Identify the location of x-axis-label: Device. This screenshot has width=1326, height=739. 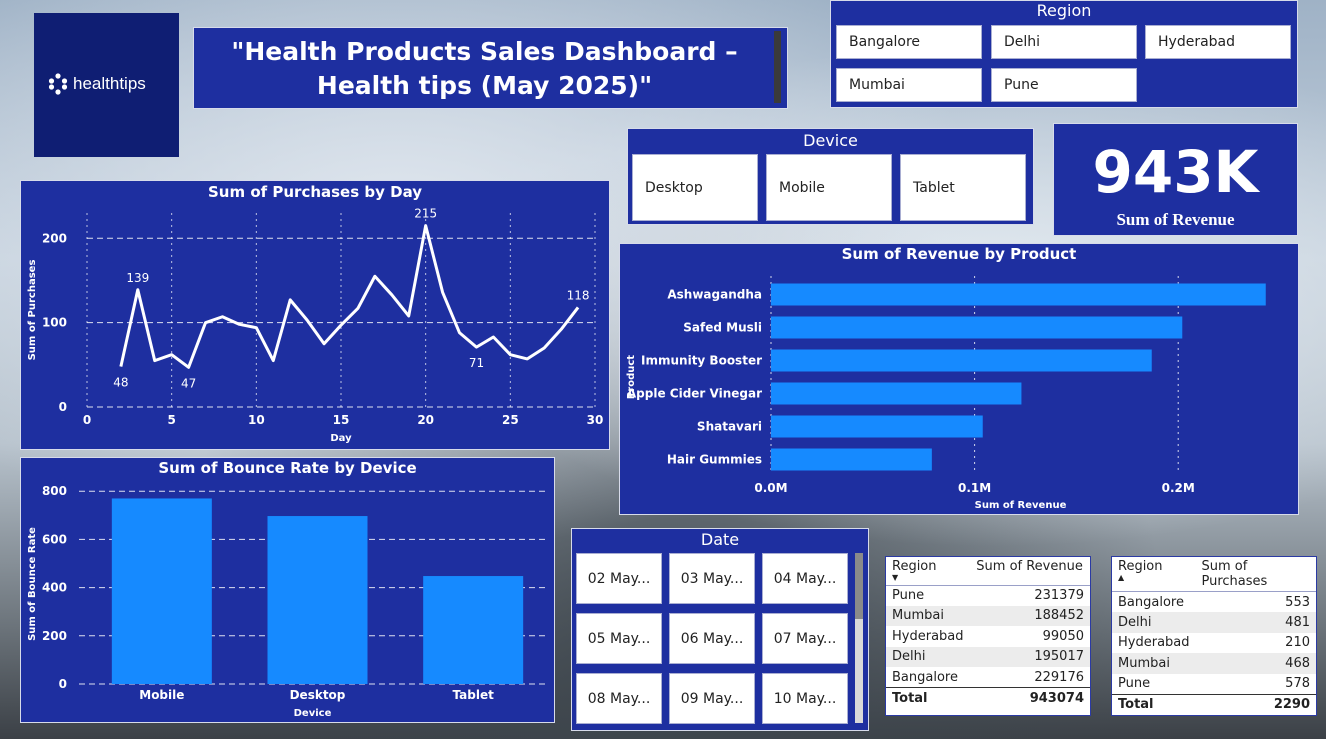
(313, 713).